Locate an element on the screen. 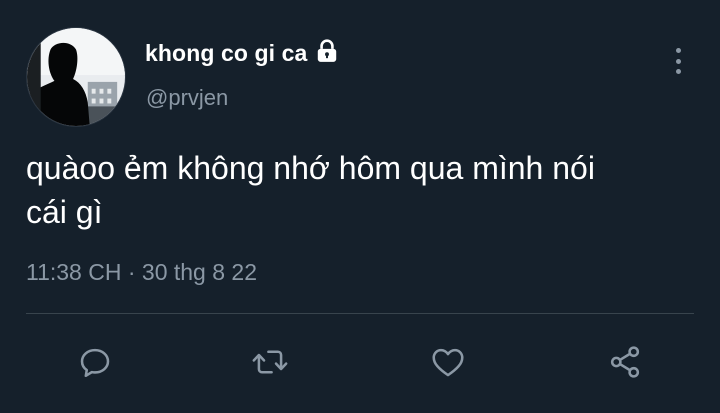 The height and width of the screenshot is (413, 720). tweet-timestamp: 11:38 CH · 30 thg 8 22 is located at coordinates (141, 272).